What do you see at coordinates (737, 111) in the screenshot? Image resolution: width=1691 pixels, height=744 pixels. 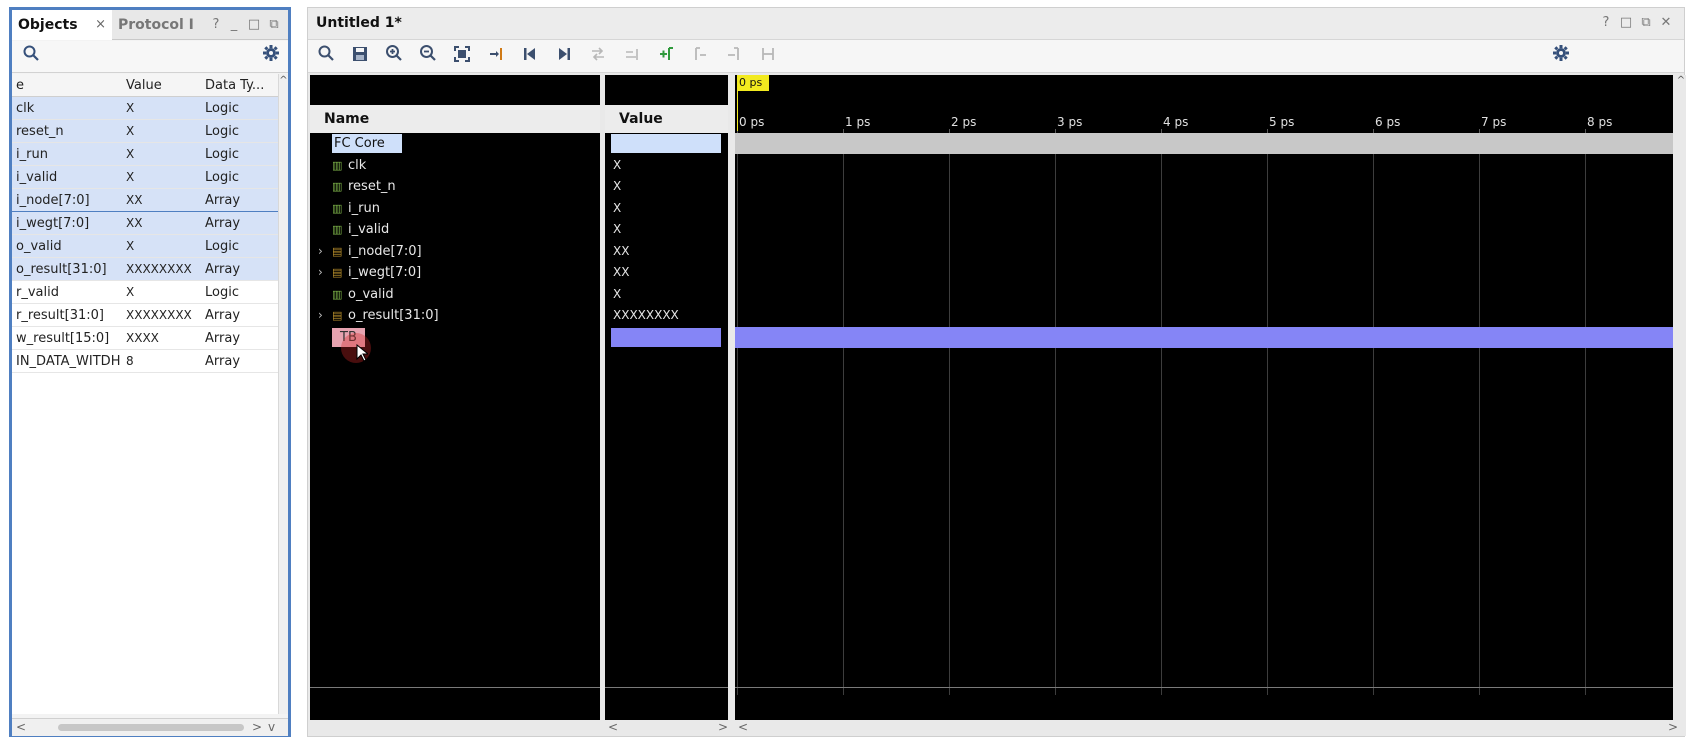 I see `cursor-line` at bounding box center [737, 111].